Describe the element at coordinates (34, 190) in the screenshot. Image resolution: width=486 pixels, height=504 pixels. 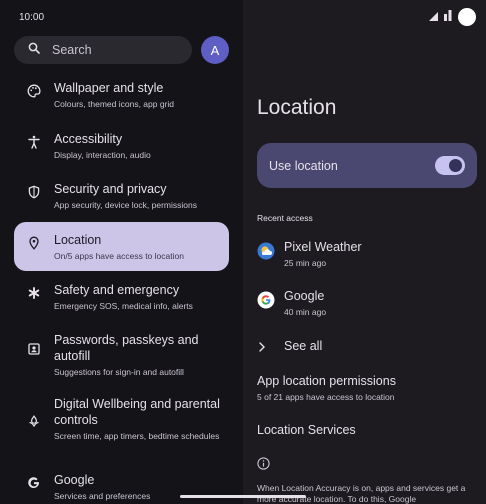
I see `shield-icon` at that location.